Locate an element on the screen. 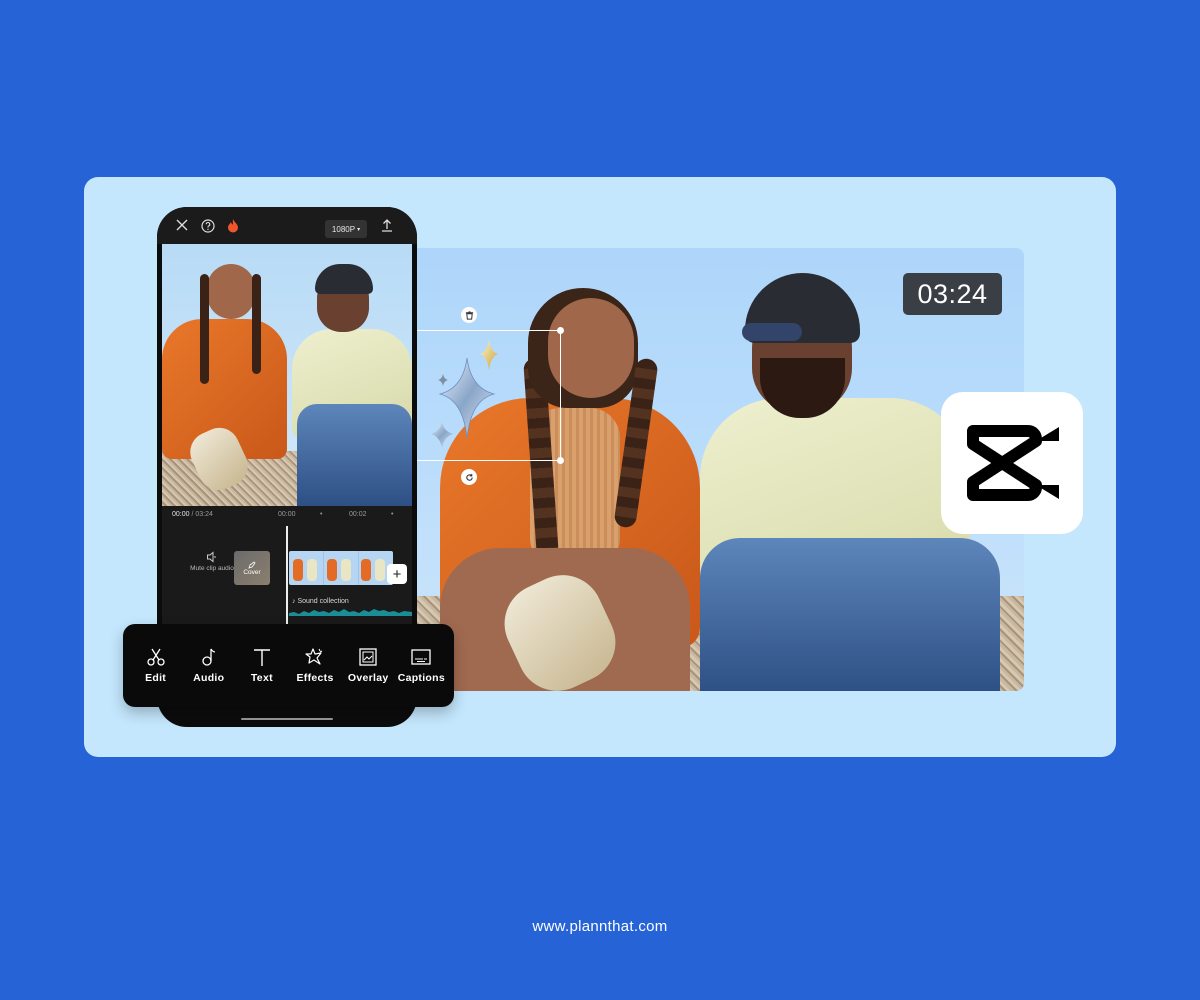  phone-video-preview is located at coordinates (287, 375).